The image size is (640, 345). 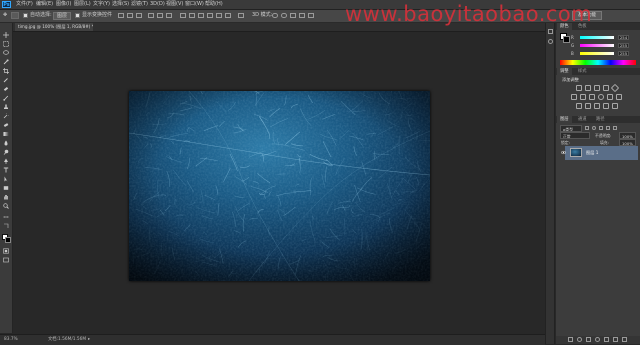 What do you see at coordinates (44, 4) in the screenshot?
I see `menu-edit: 编辑(E)` at bounding box center [44, 4].